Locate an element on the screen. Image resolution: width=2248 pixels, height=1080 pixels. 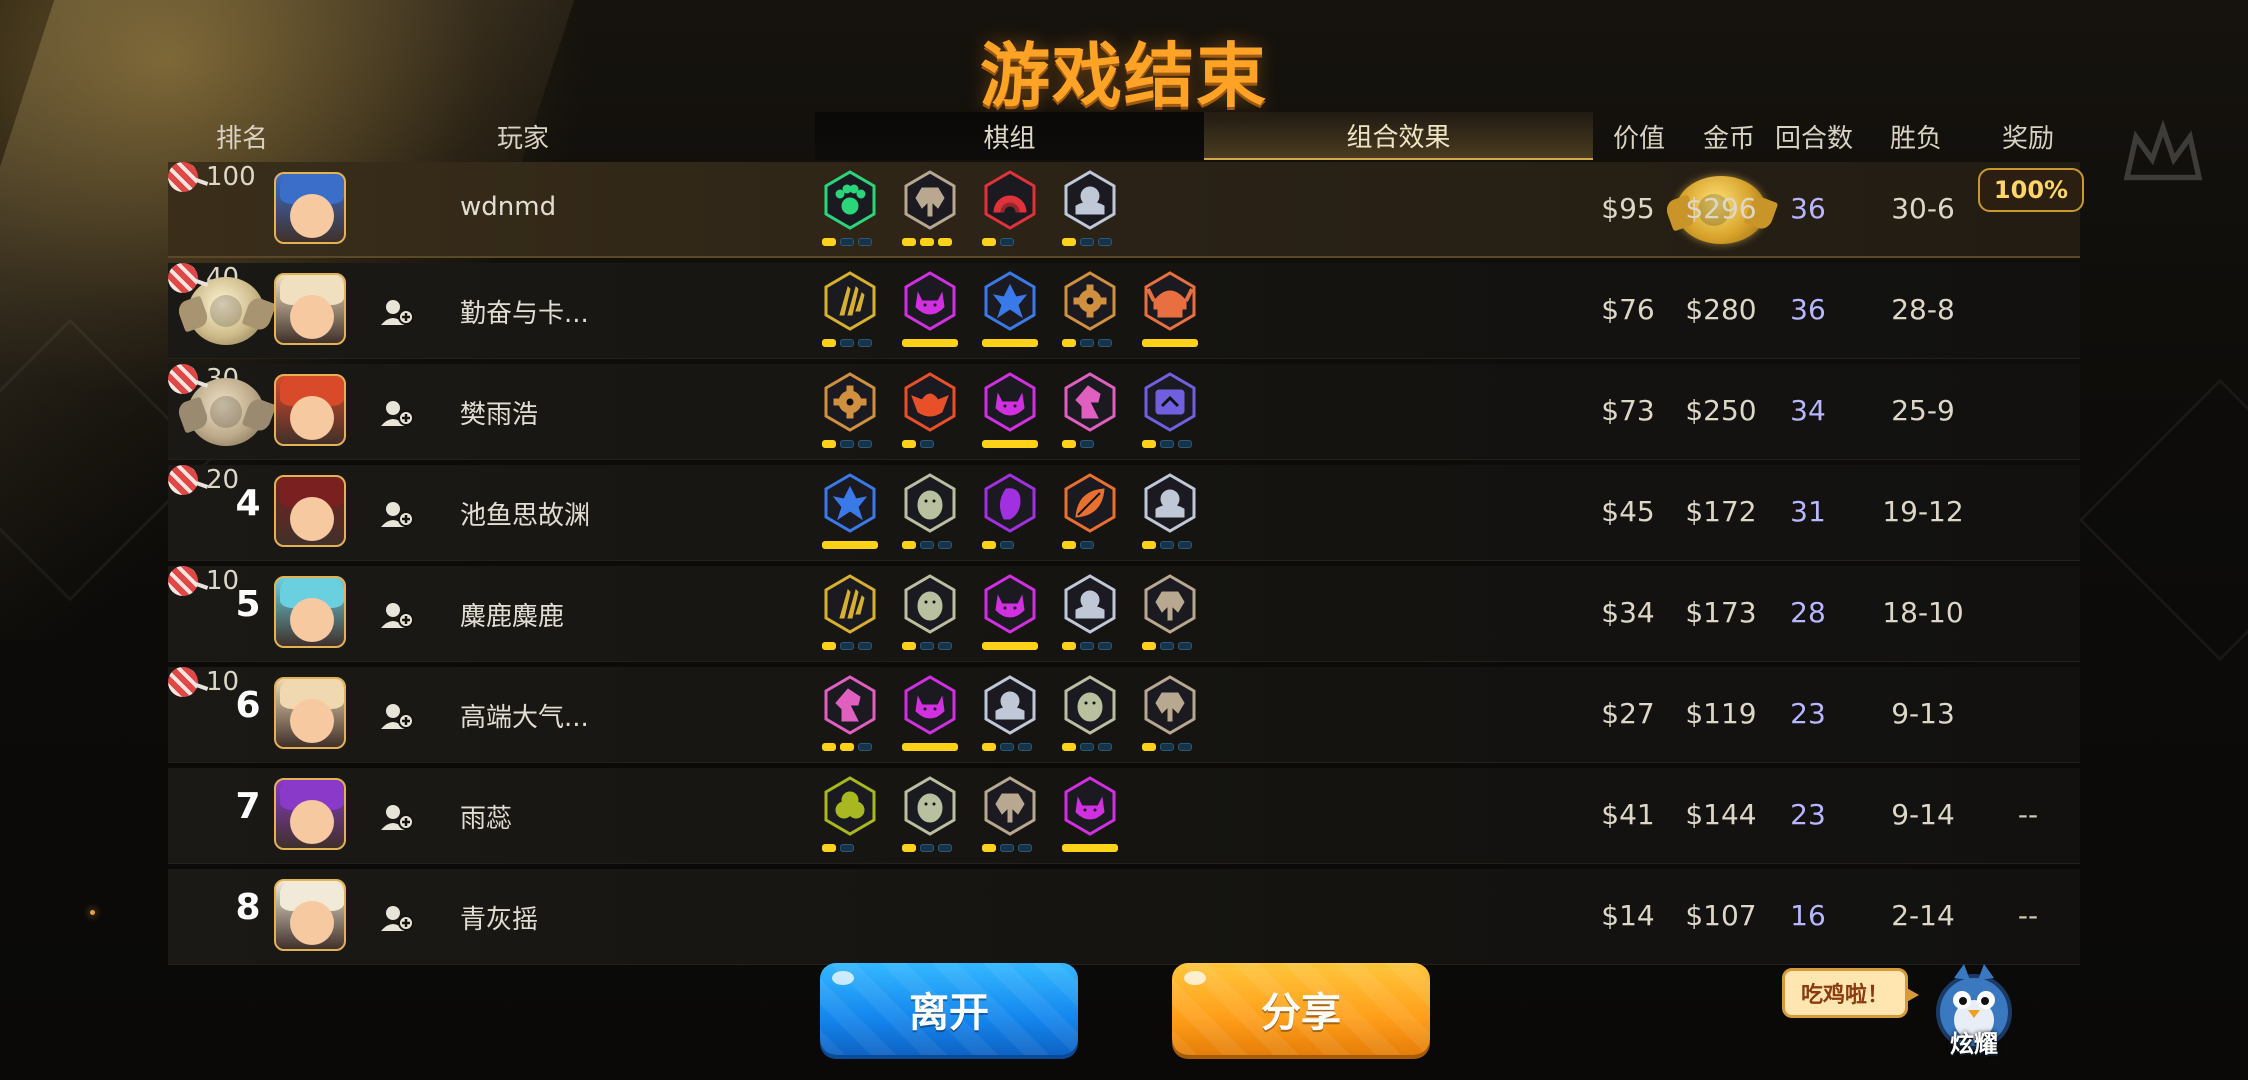
table-row: 7 雨蕊 $41 $144 23 9-14 -- is located at coordinates (1124, 816).